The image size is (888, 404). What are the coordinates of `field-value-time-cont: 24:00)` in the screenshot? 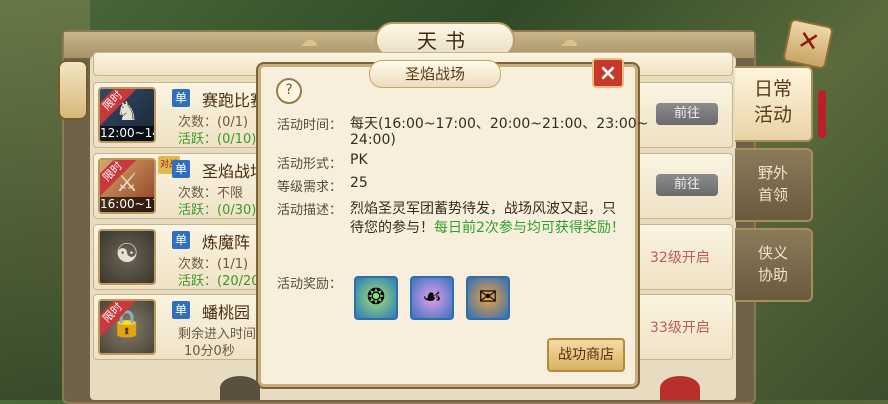 It's located at (373, 140).